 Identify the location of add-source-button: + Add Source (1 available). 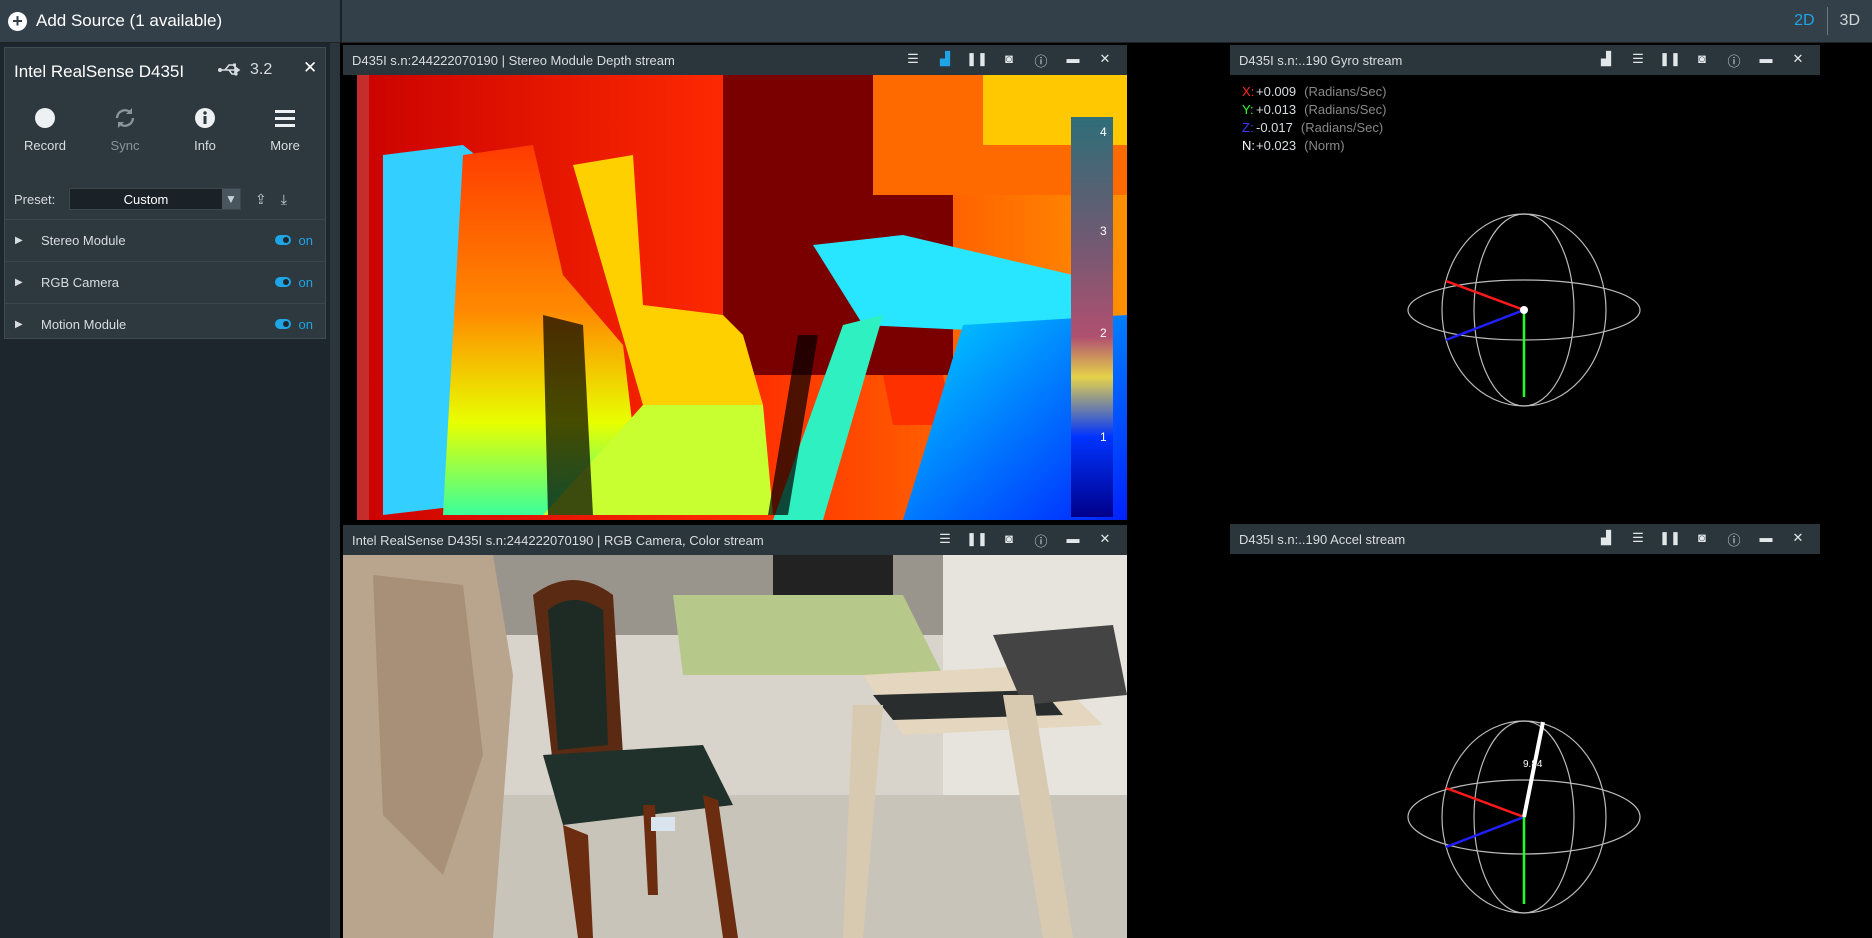
(171, 21).